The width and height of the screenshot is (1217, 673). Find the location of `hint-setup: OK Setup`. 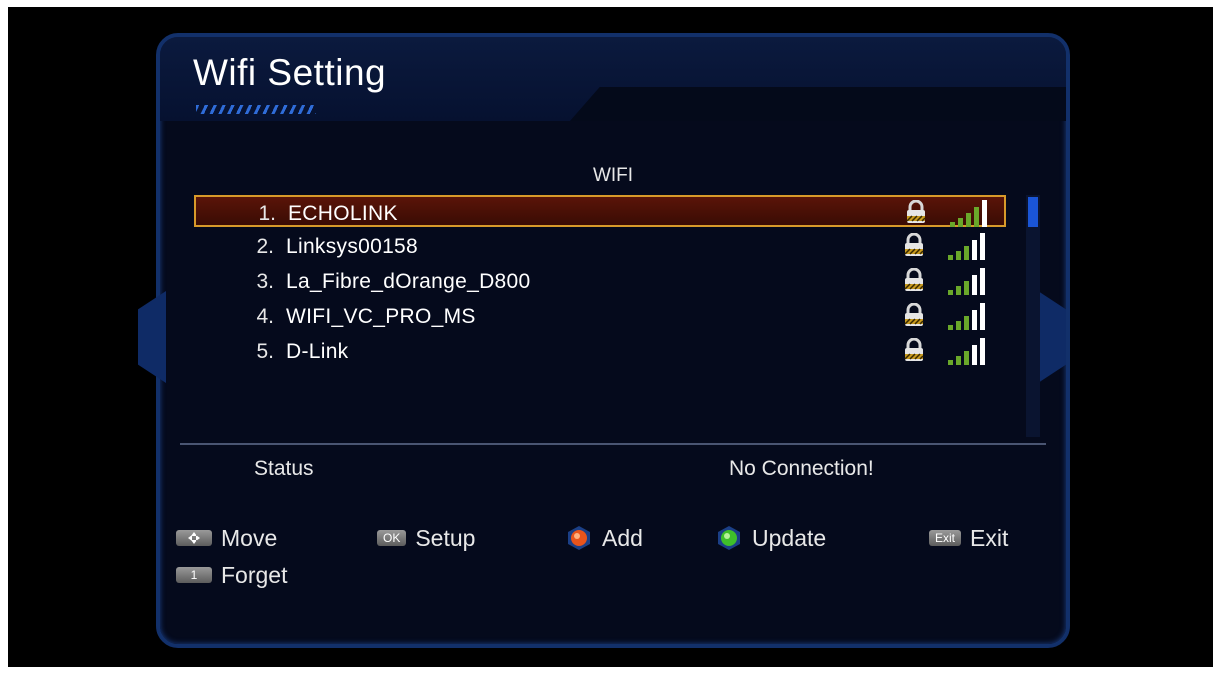

hint-setup: OK Setup is located at coordinates (426, 538).